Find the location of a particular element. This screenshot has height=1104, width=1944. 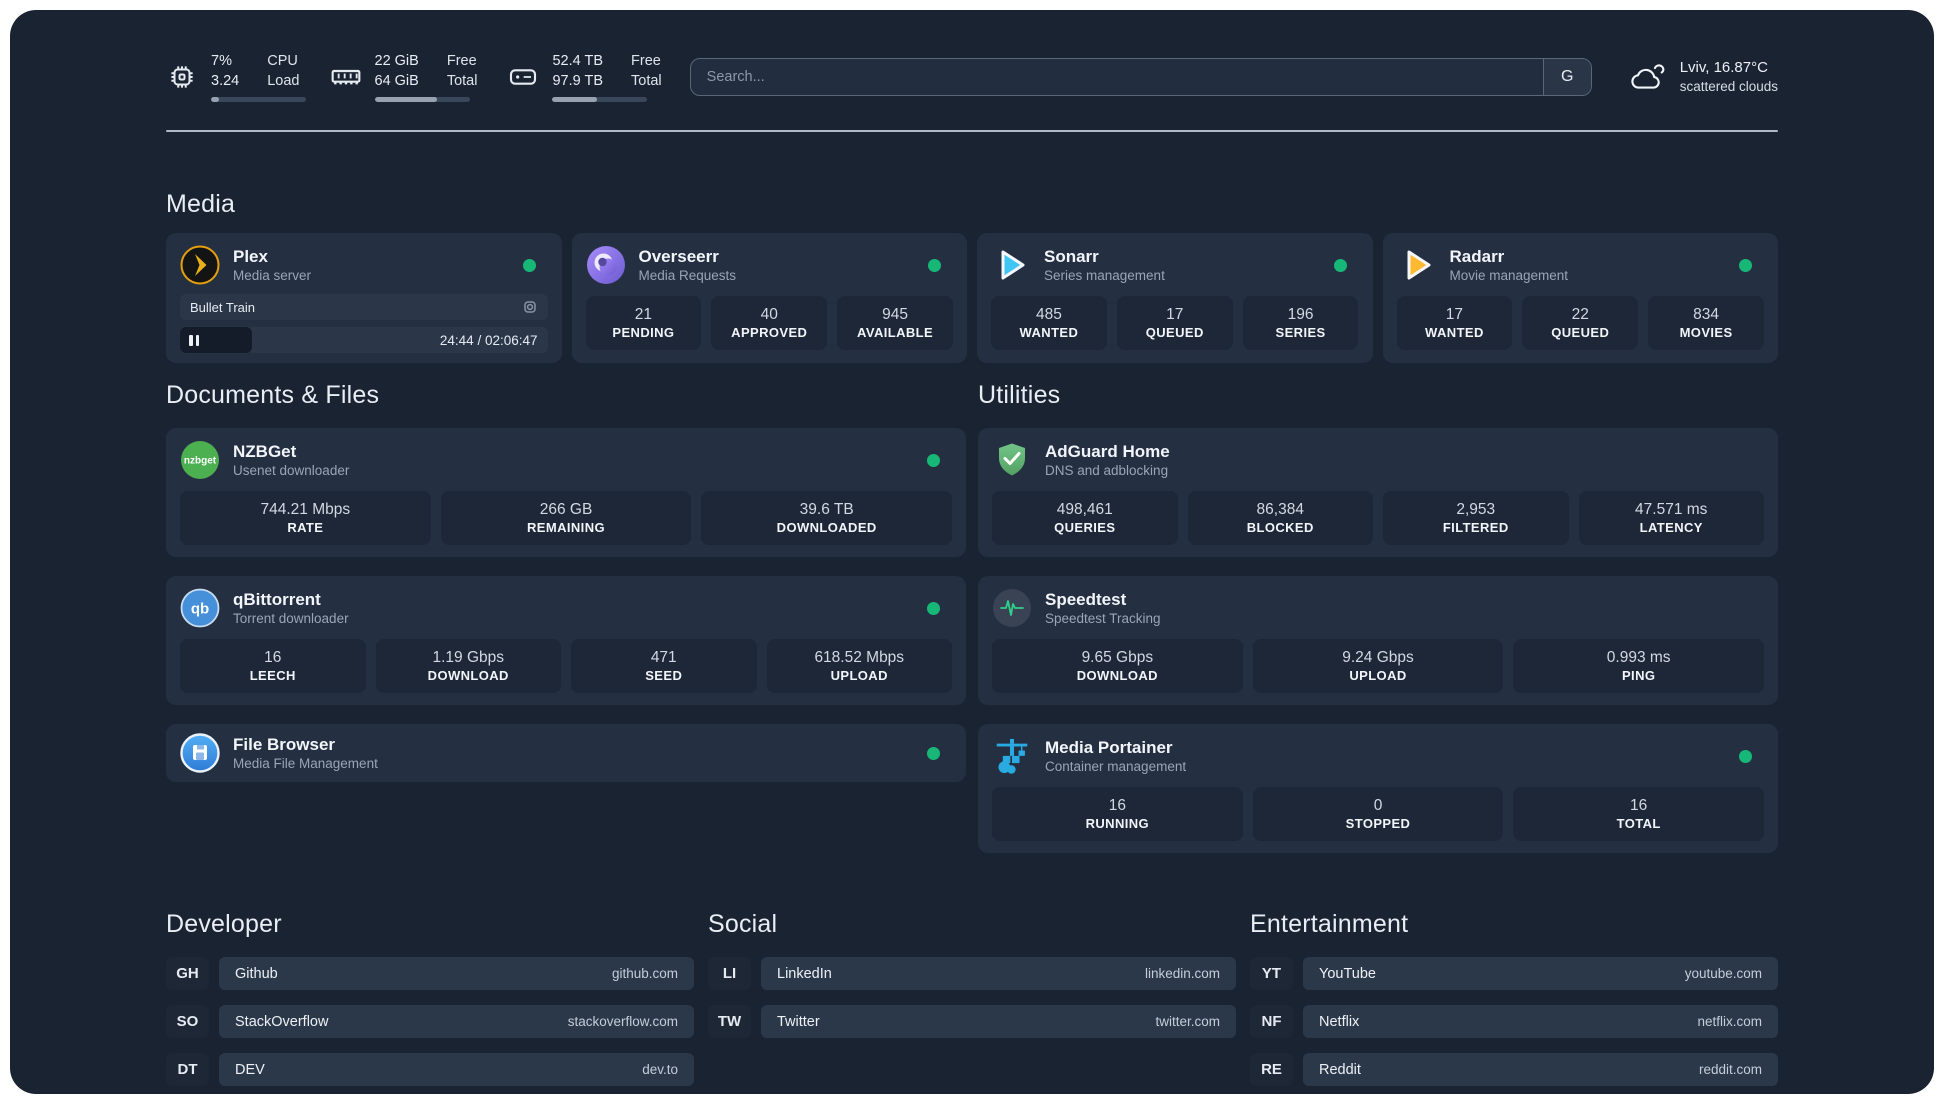

stat-wanted: 485 WANTED is located at coordinates (1049, 323).